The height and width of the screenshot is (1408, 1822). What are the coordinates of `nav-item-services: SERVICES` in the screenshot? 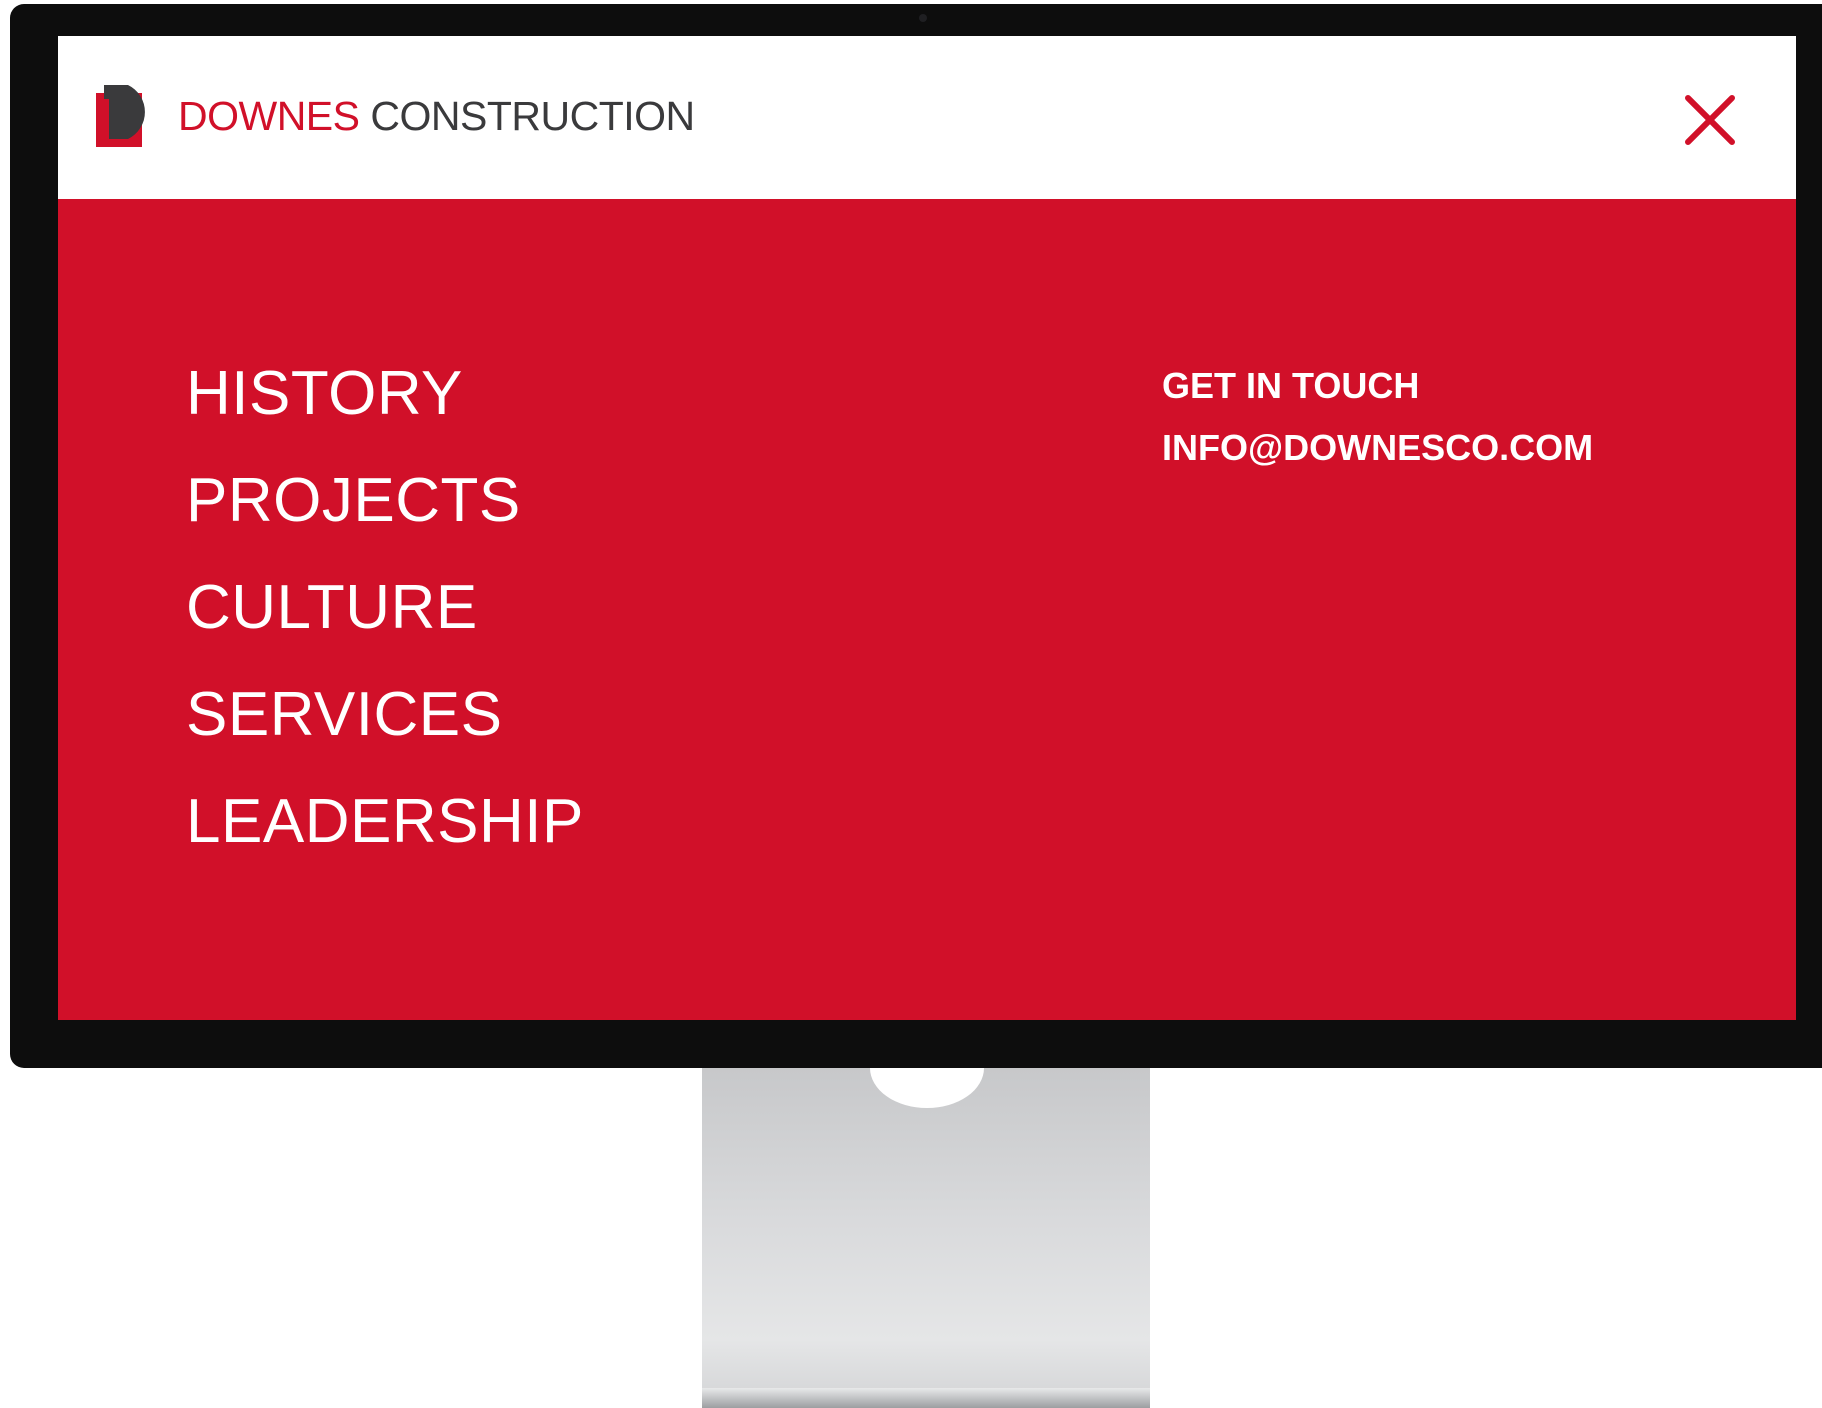 It's located at (385, 715).